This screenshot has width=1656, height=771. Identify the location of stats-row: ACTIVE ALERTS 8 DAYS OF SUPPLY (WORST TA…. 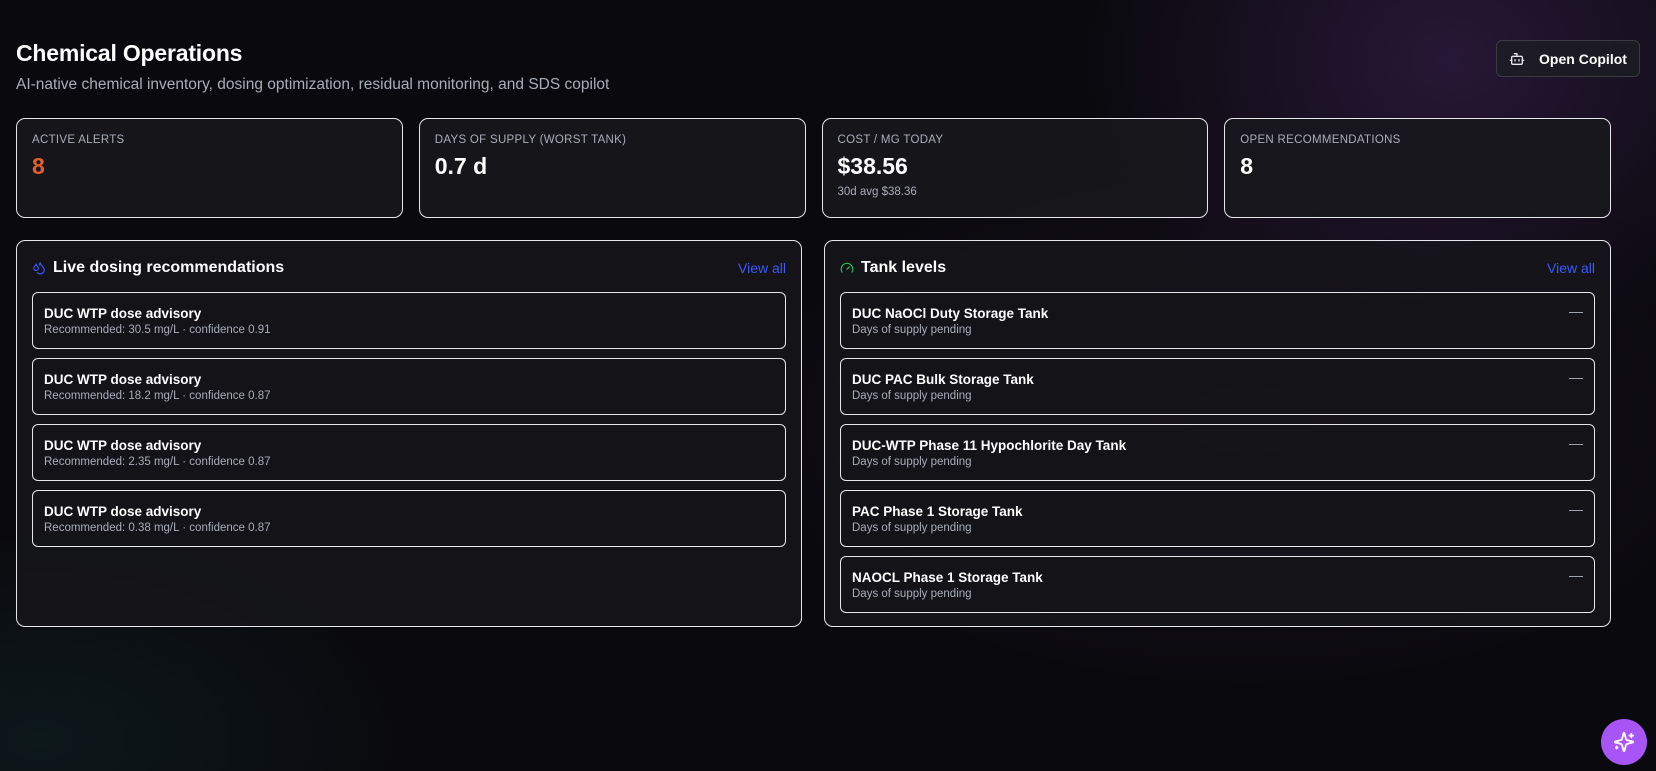
(813, 168).